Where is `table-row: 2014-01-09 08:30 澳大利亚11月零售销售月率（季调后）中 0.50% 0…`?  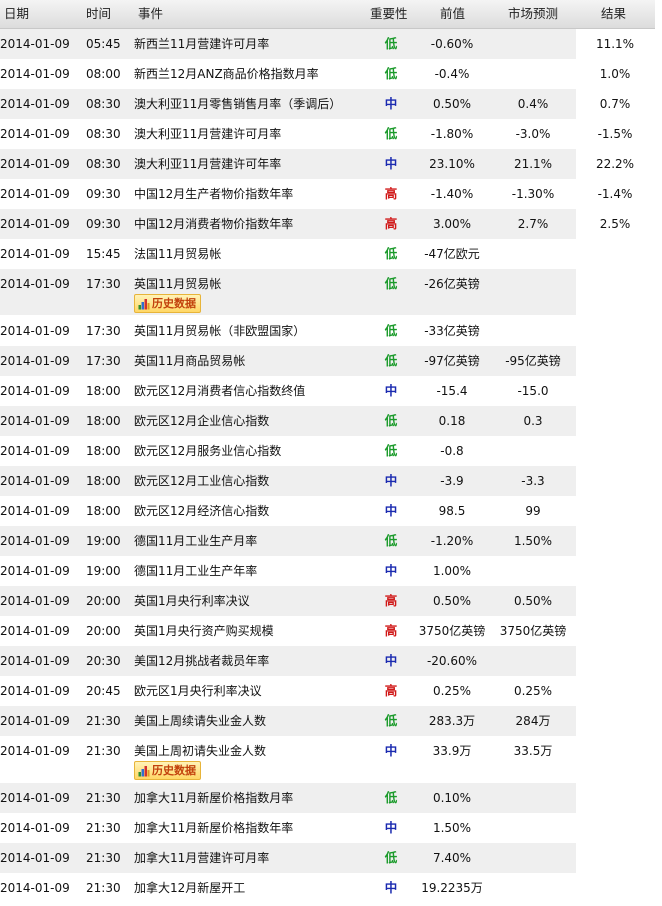 table-row: 2014-01-09 08:30 澳大利亚11月零售销售月率（季调后）中 0.50% 0… is located at coordinates (315, 104).